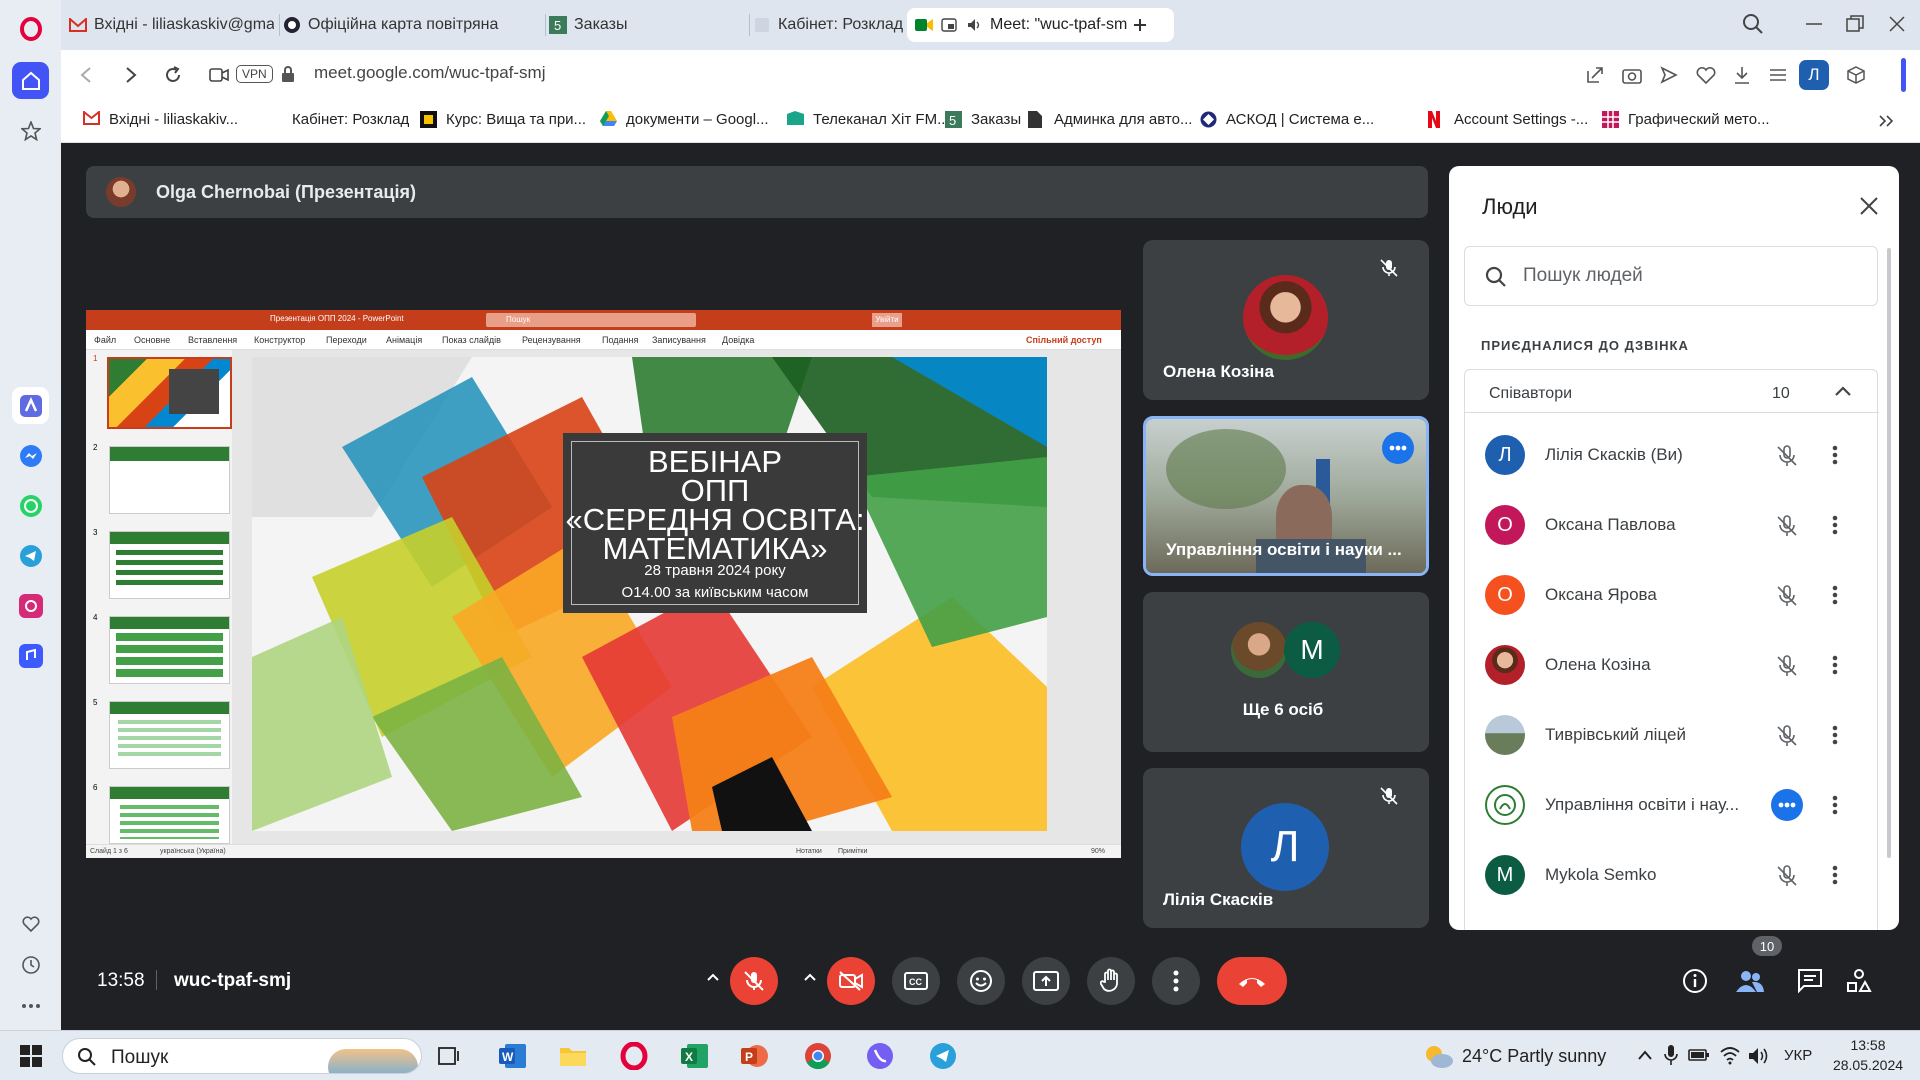  Describe the element at coordinates (1286, 320) in the screenshot. I see `participant-tile: Олена Козіна` at that location.